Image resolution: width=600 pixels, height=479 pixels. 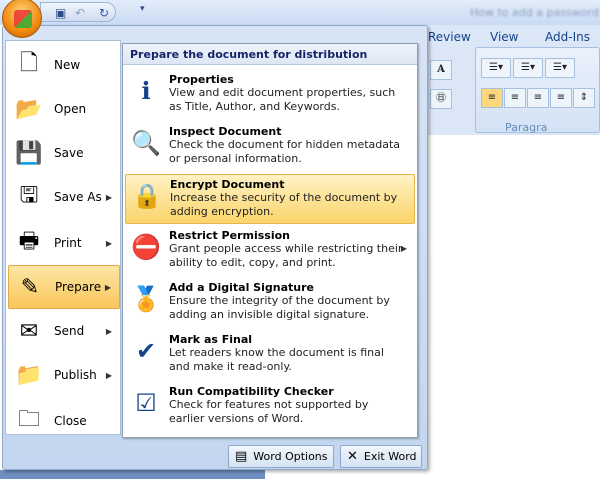 What do you see at coordinates (64, 375) in the screenshot?
I see `menu-item-publish: 📁 Publish ▶` at bounding box center [64, 375].